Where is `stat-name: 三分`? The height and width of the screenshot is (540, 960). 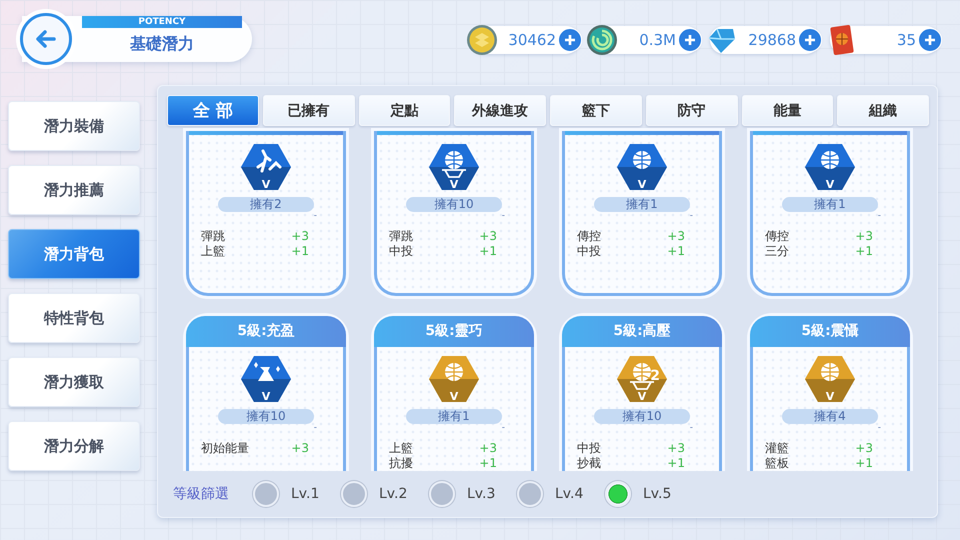
stat-name: 三分 is located at coordinates (777, 251).